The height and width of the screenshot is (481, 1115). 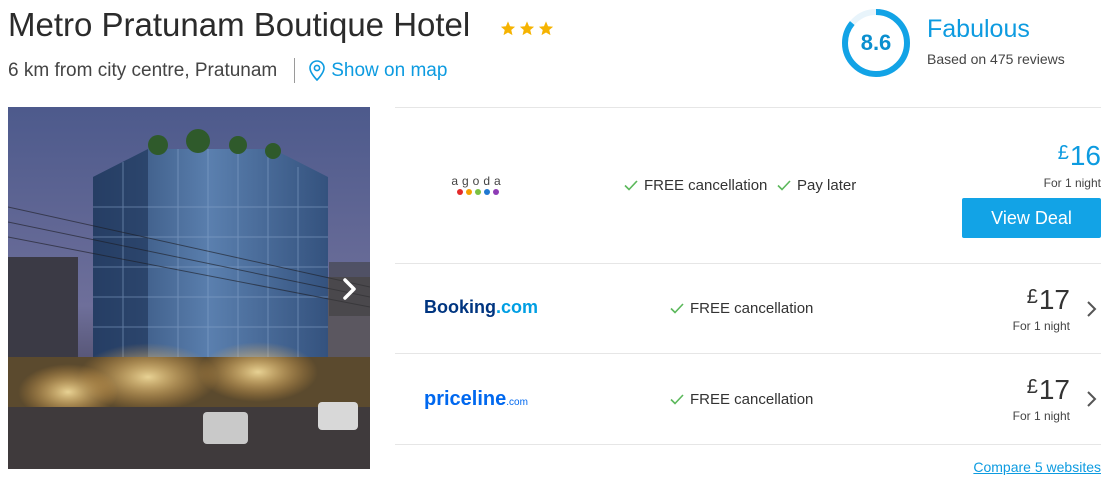 What do you see at coordinates (143, 70) in the screenshot?
I see `distance-text: 6 km from city centre, Pratunam` at bounding box center [143, 70].